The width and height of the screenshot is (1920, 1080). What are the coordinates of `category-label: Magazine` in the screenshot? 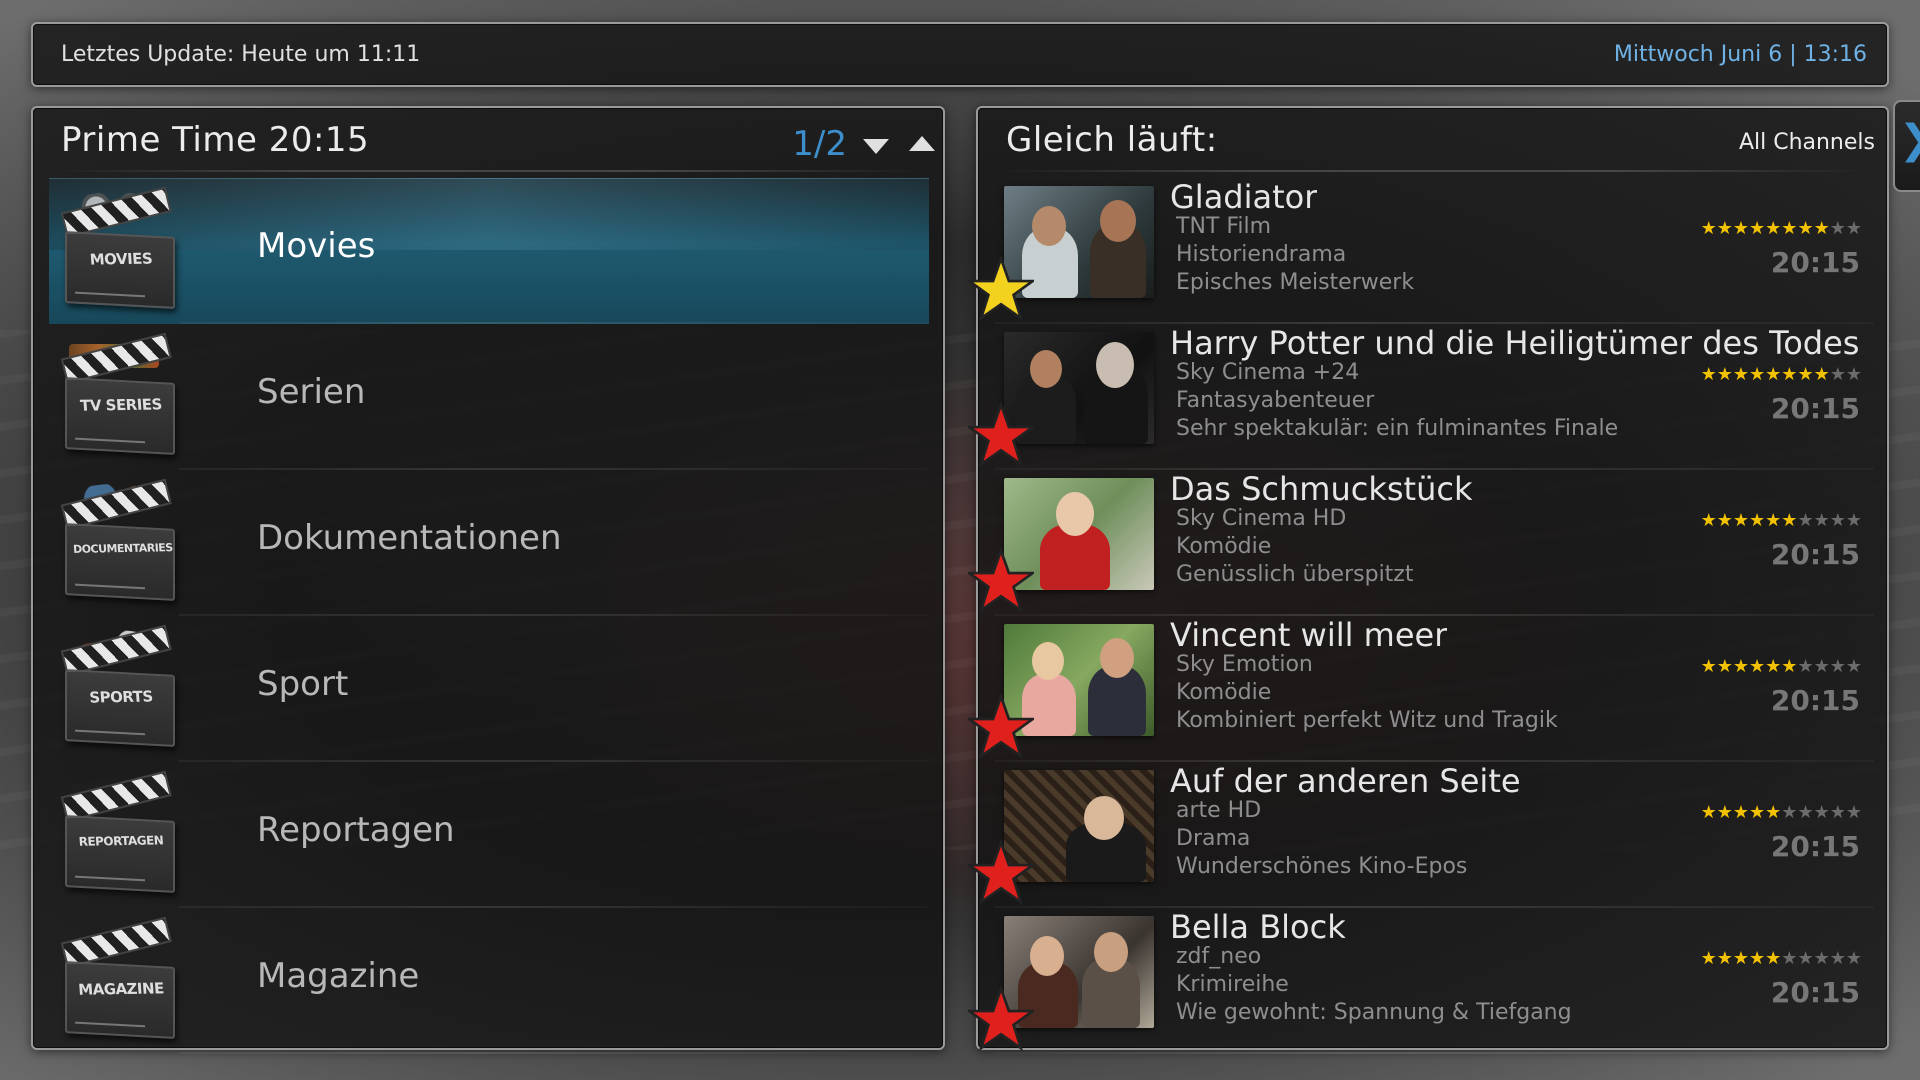 It's located at (338, 976).